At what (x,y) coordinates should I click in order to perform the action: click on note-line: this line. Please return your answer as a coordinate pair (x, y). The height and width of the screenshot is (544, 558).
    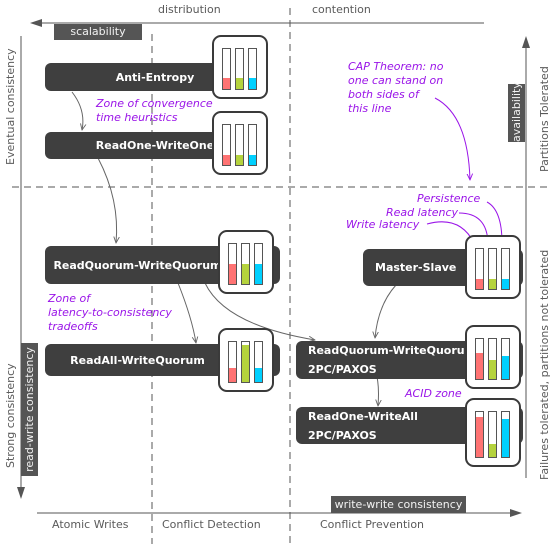
    Looking at the image, I should click on (370, 108).